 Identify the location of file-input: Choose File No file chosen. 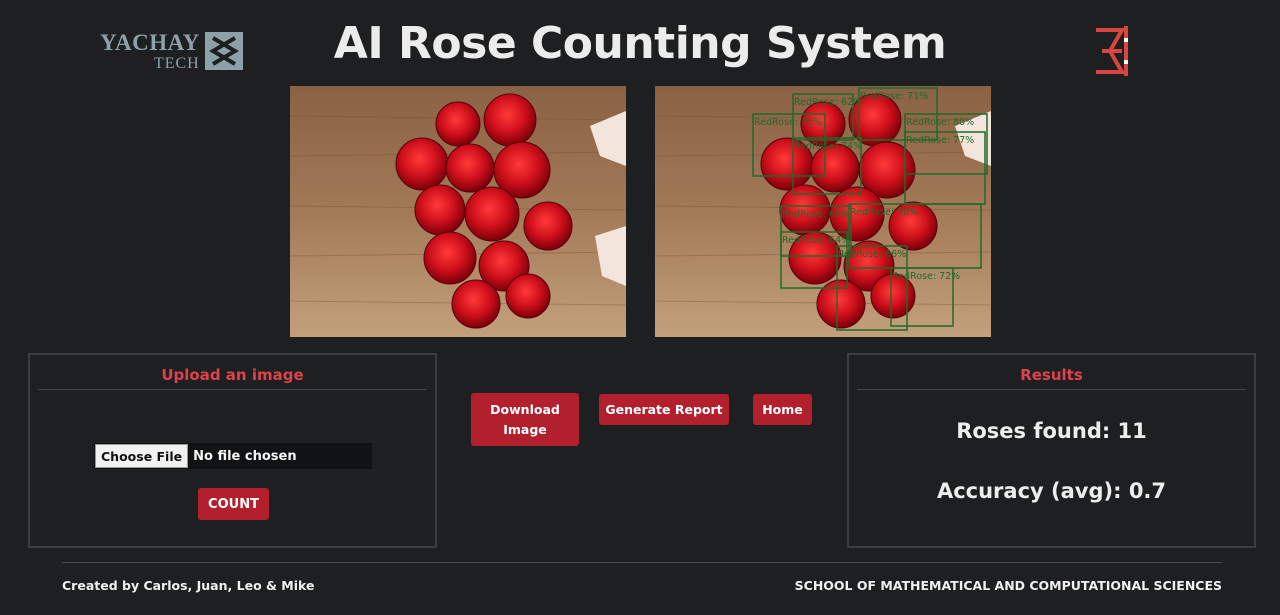
(233, 456).